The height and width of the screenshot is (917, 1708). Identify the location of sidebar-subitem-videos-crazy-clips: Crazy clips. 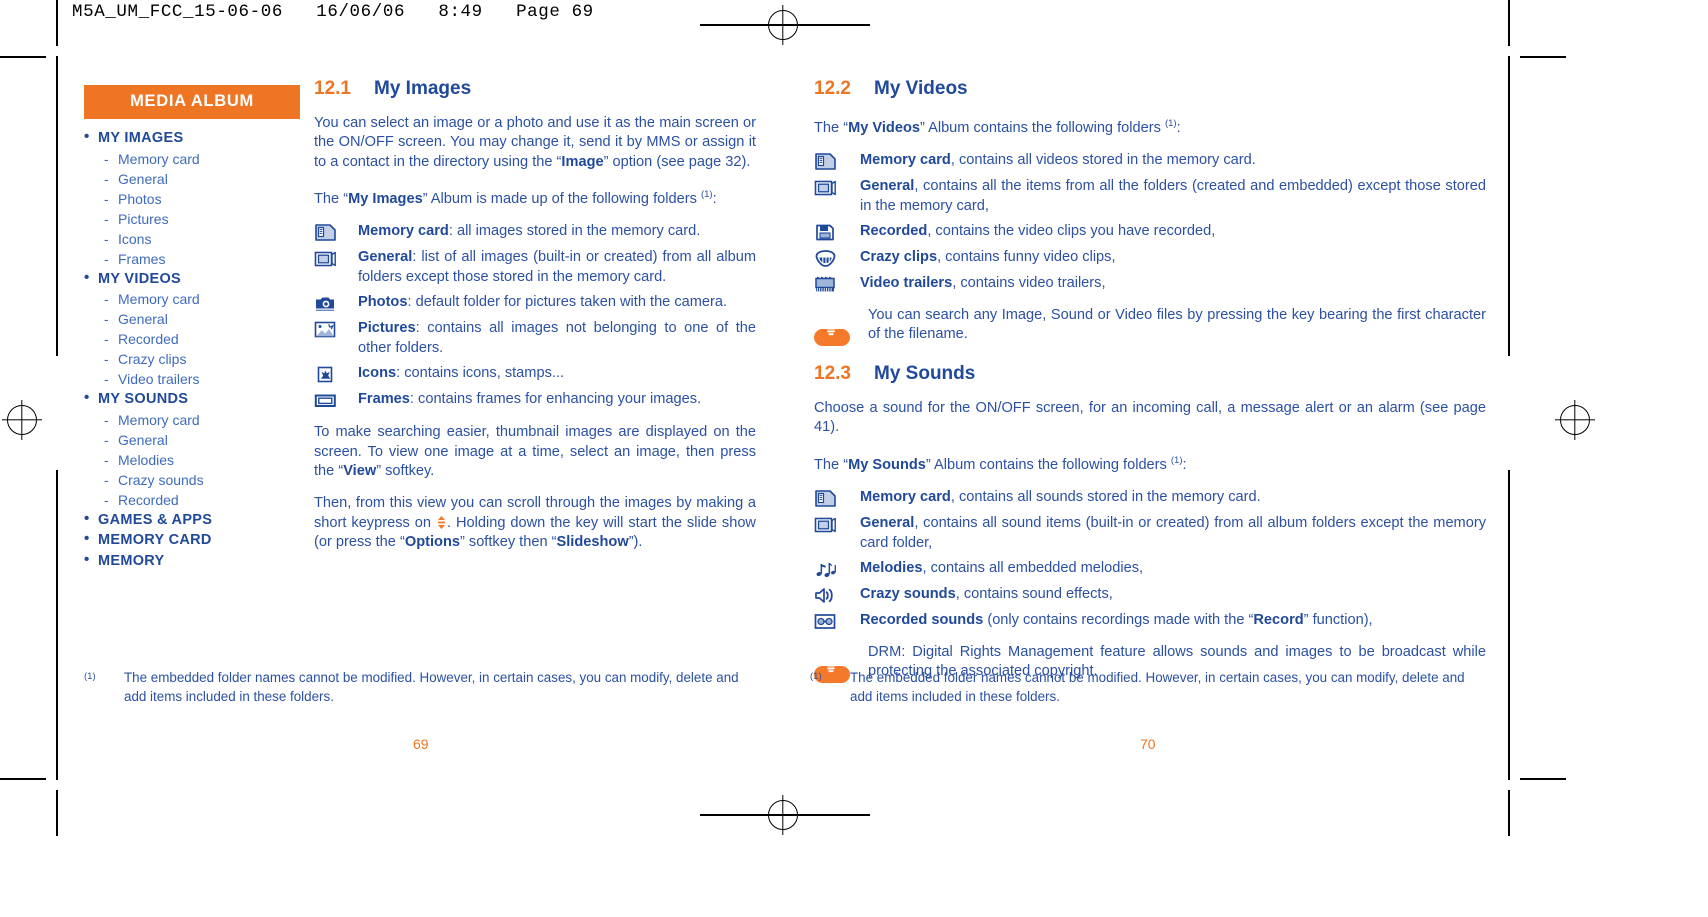
(192, 359).